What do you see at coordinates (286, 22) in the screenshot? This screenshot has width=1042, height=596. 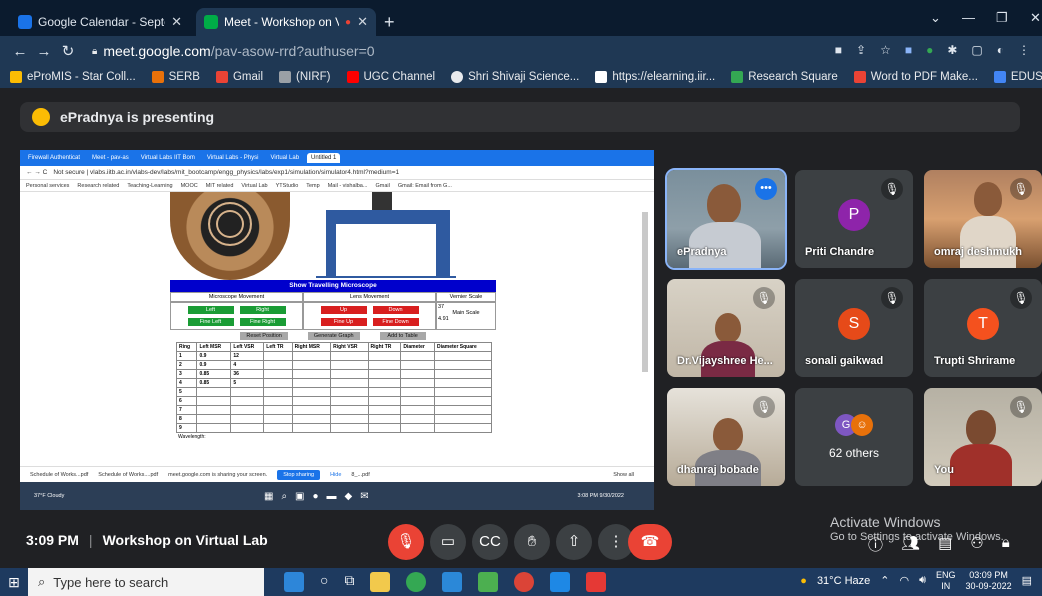 I see `tab-meet: Meet - Workshop on Virtual ● ✕` at bounding box center [286, 22].